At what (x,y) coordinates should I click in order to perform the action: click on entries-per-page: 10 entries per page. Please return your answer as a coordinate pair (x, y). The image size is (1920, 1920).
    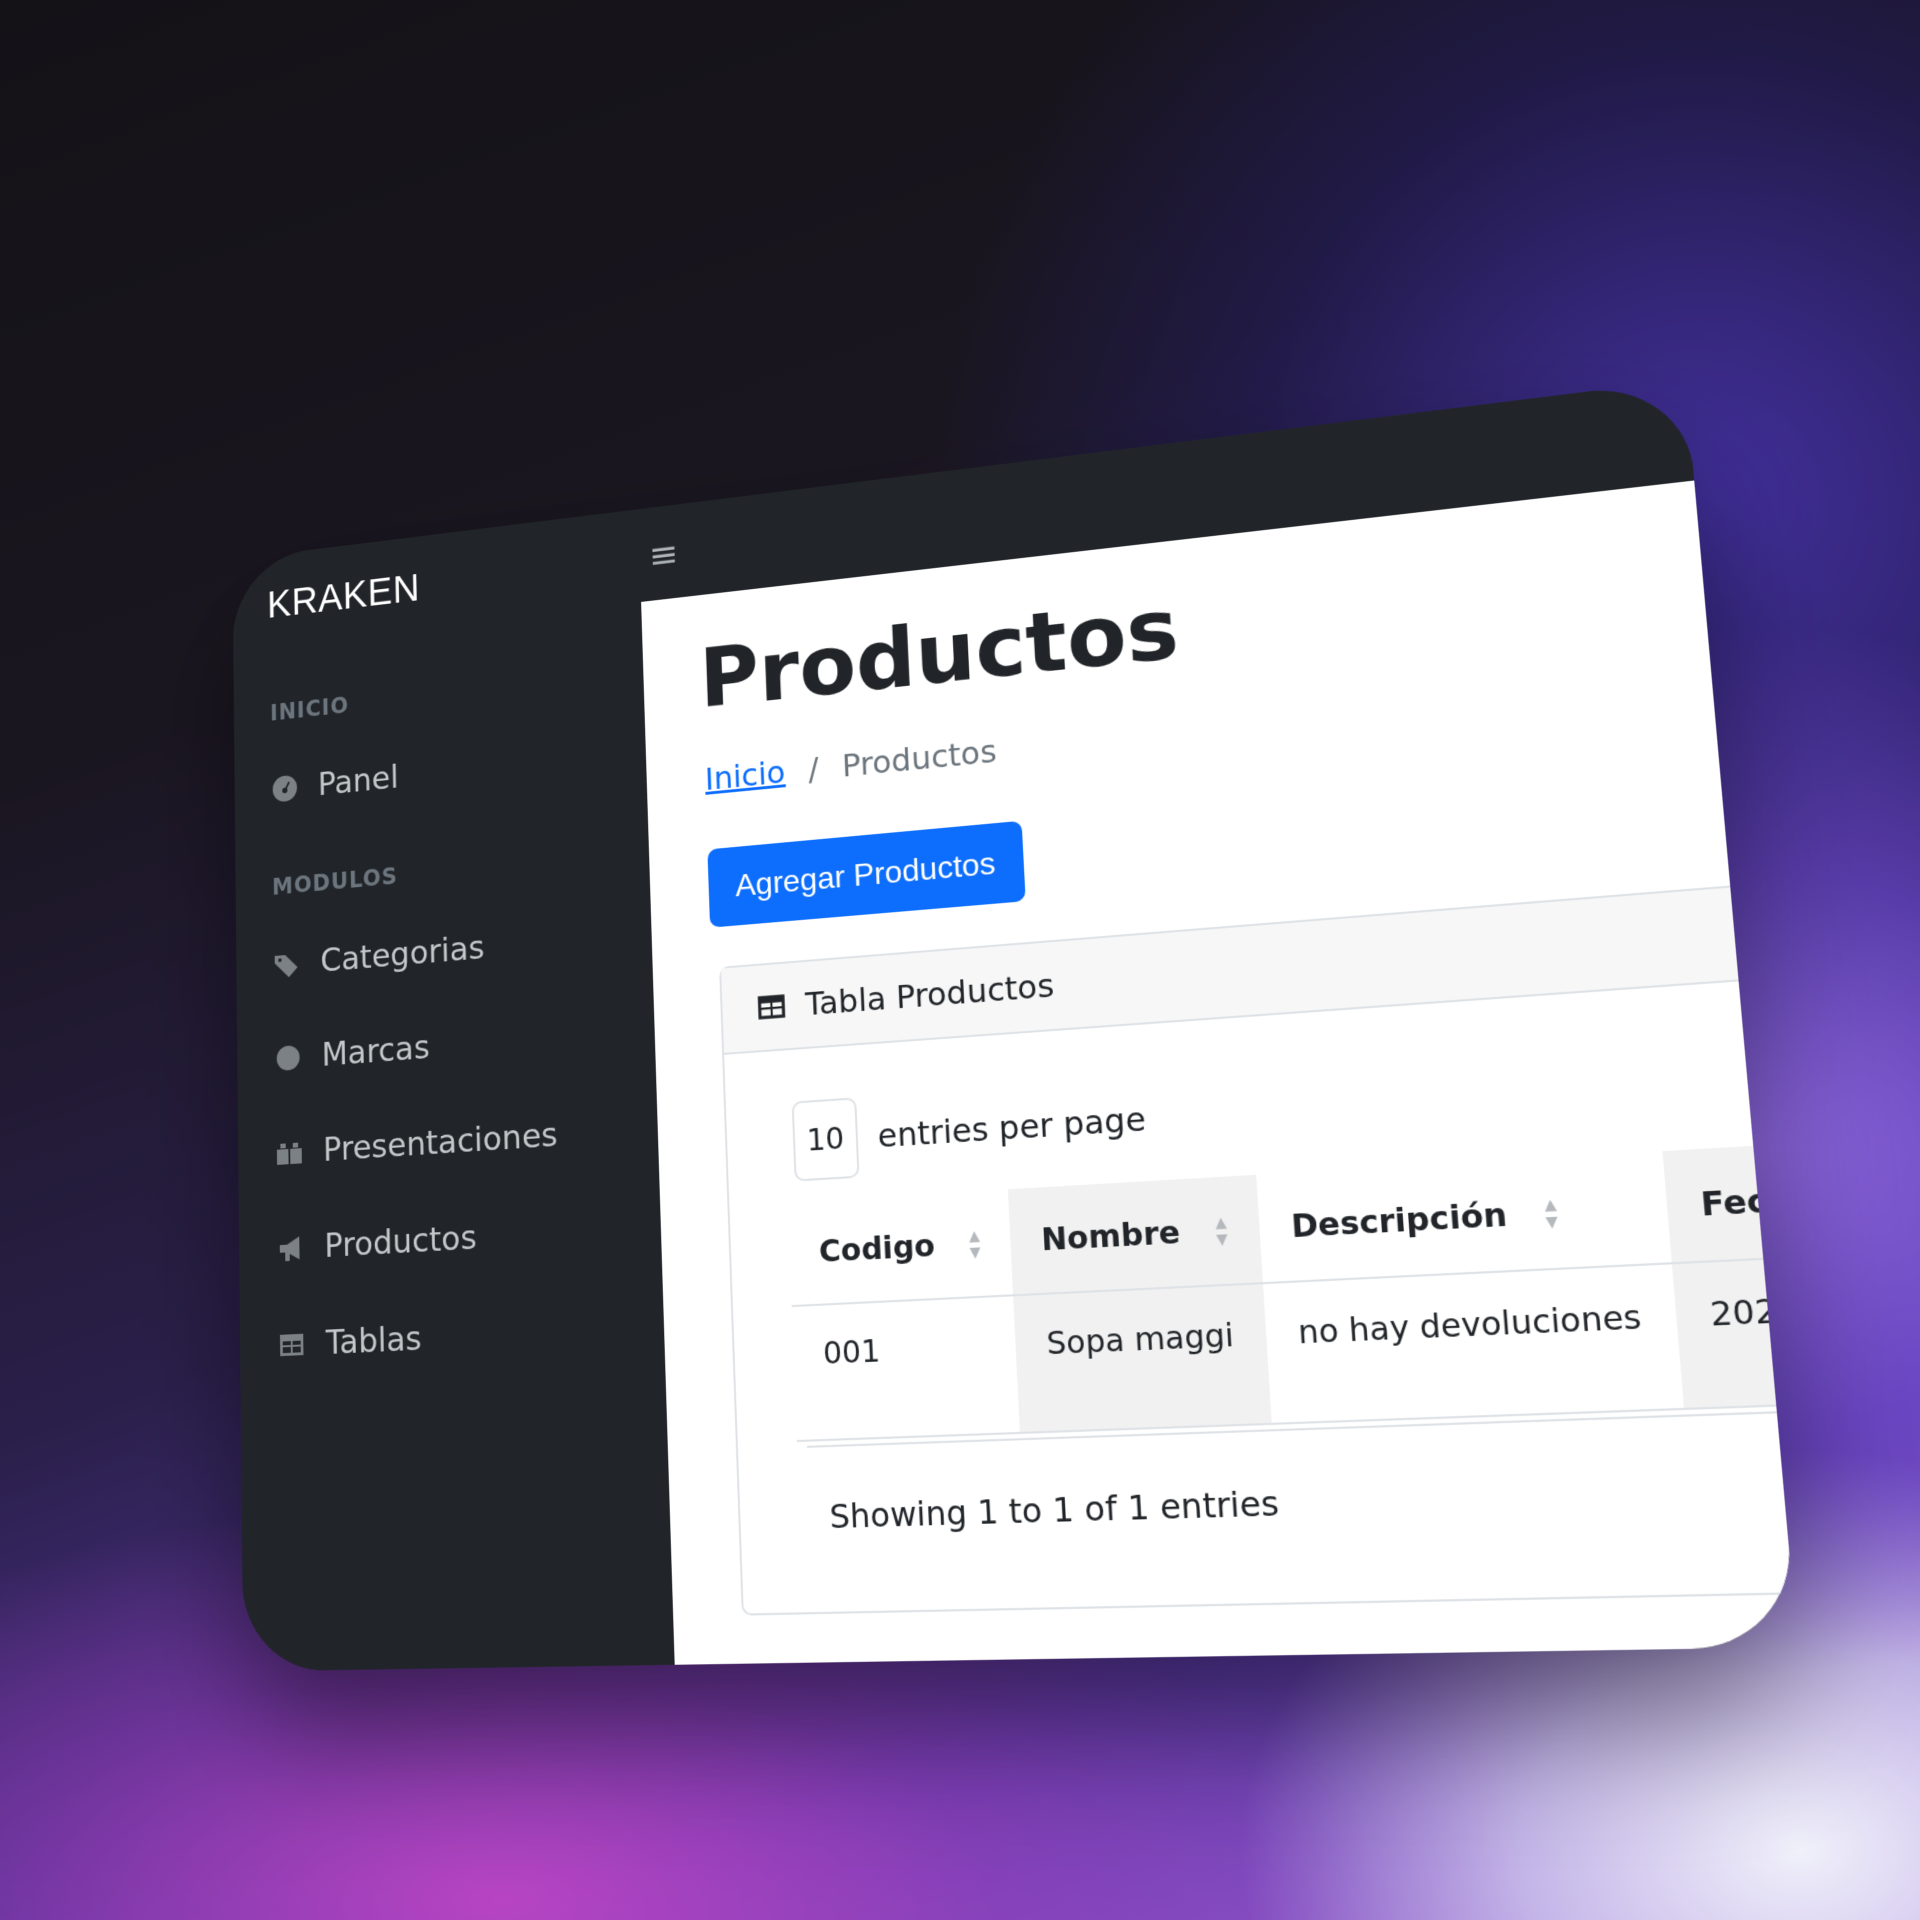
    Looking at the image, I should click on (969, 1130).